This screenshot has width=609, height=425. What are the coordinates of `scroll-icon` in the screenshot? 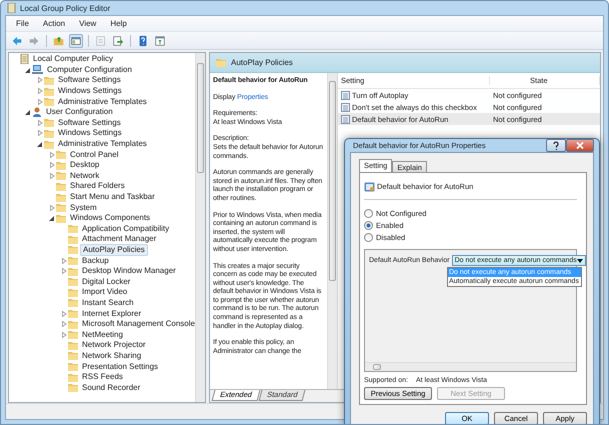 It's located at (24, 59).